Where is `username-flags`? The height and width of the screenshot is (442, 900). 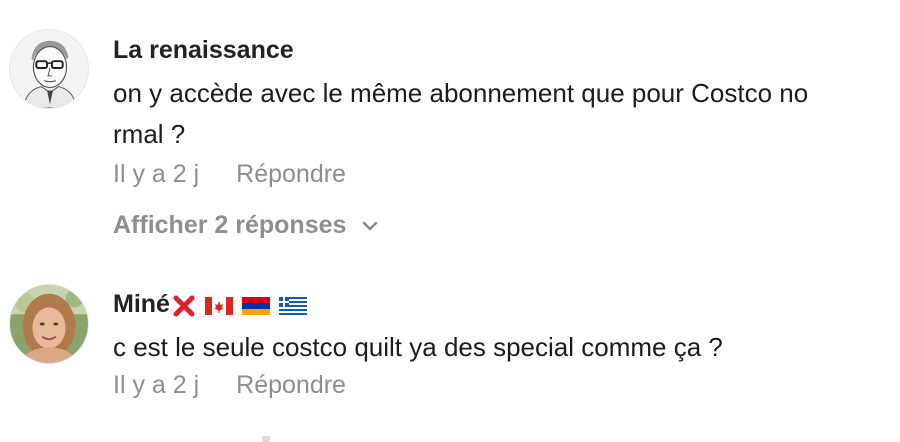 username-flags is located at coordinates (240, 305).